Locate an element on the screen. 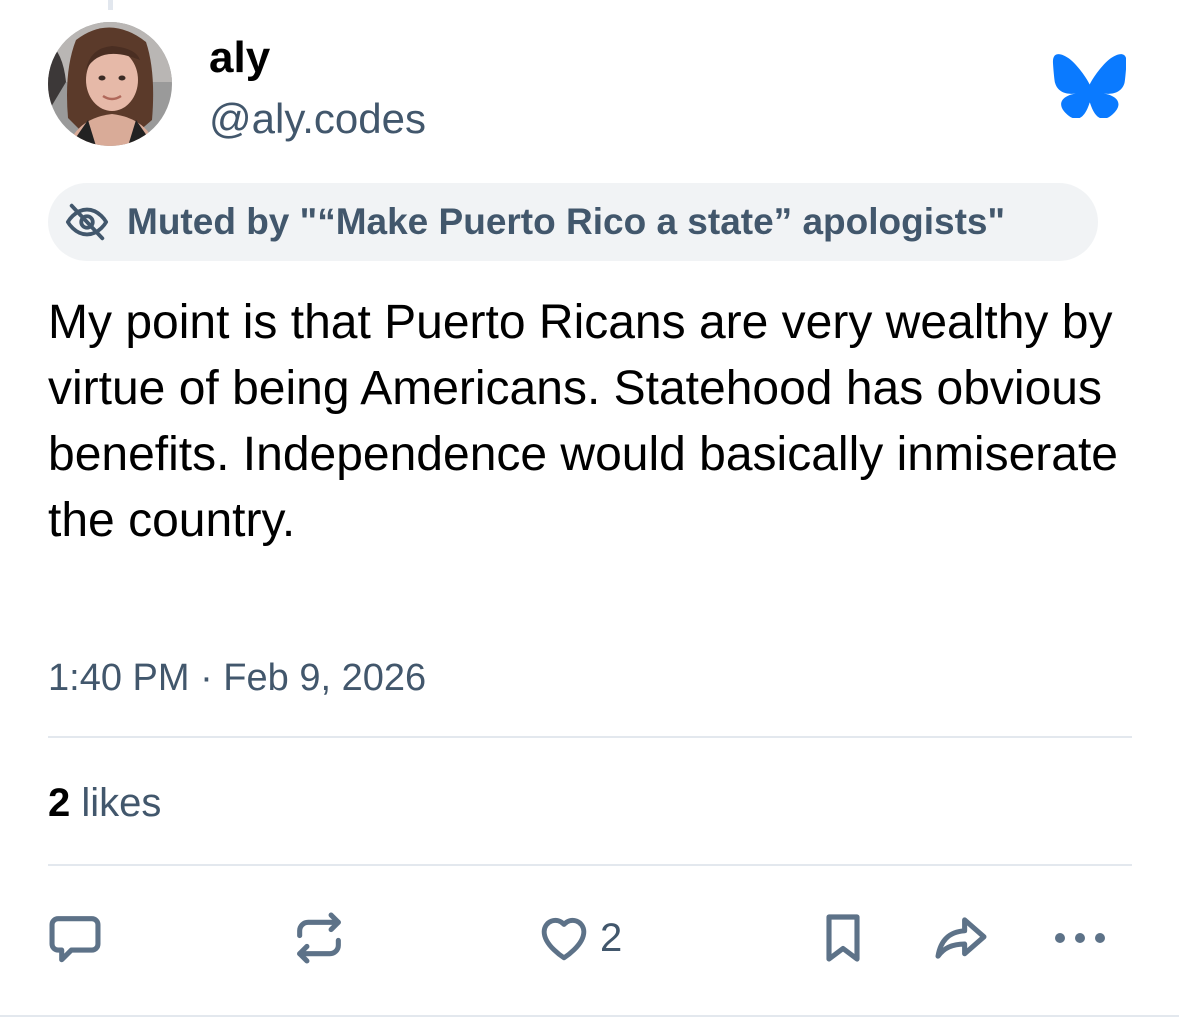 This screenshot has height=1019, width=1179. repost-icon is located at coordinates (319, 938).